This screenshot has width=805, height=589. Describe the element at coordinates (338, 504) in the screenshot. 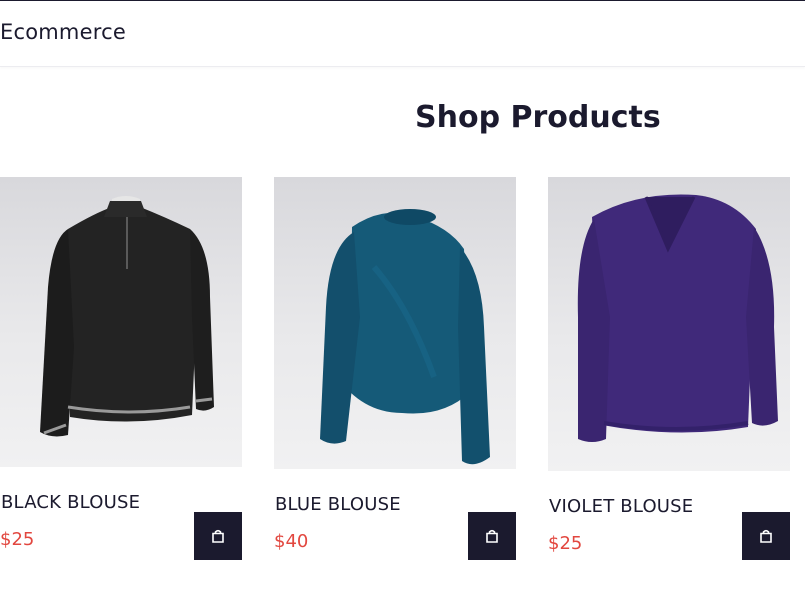

I see `product-name: BLUE BLOUSE` at that location.